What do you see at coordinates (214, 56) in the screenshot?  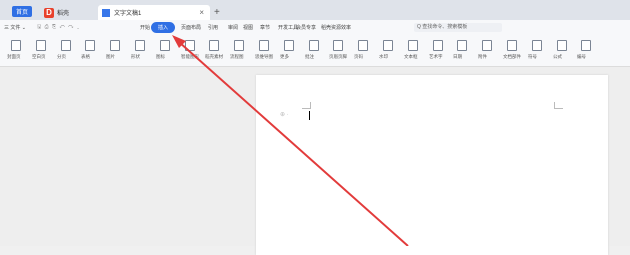 I see `ribbon-button-label: 稻壳素材` at bounding box center [214, 56].